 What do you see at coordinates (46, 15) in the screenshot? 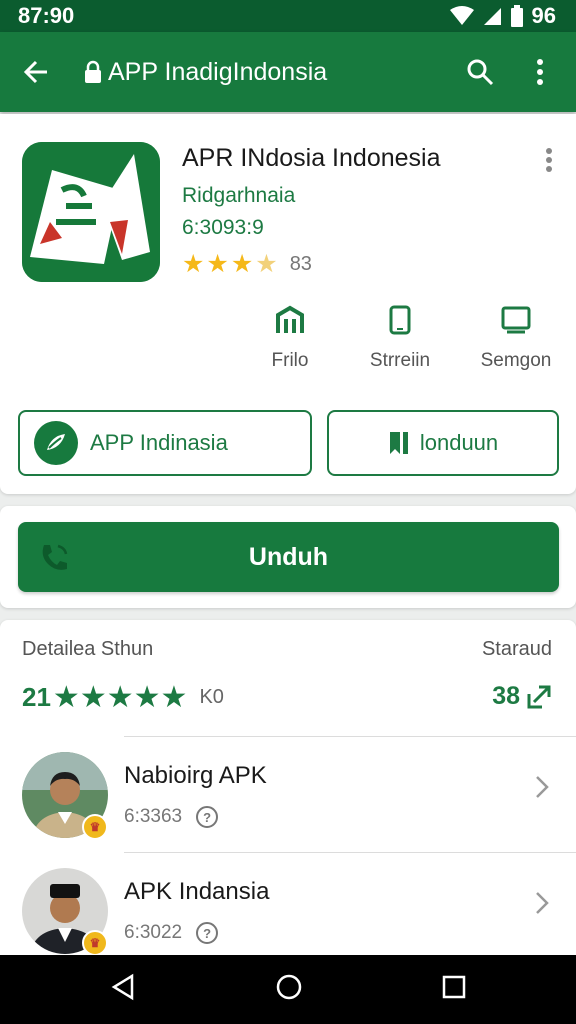
I see `status-time: 87:90` at bounding box center [46, 15].